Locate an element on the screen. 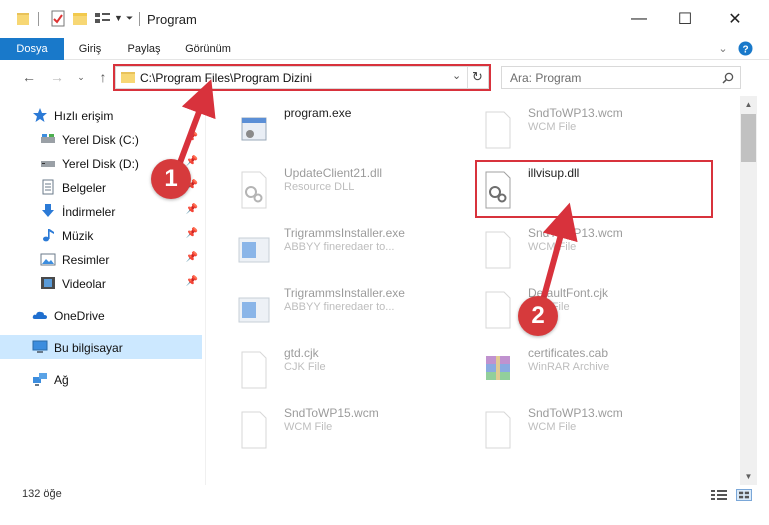 This screenshot has width=769, height=525. file-item: DefaultFont.cjk CJK File is located at coordinates (596, 309).